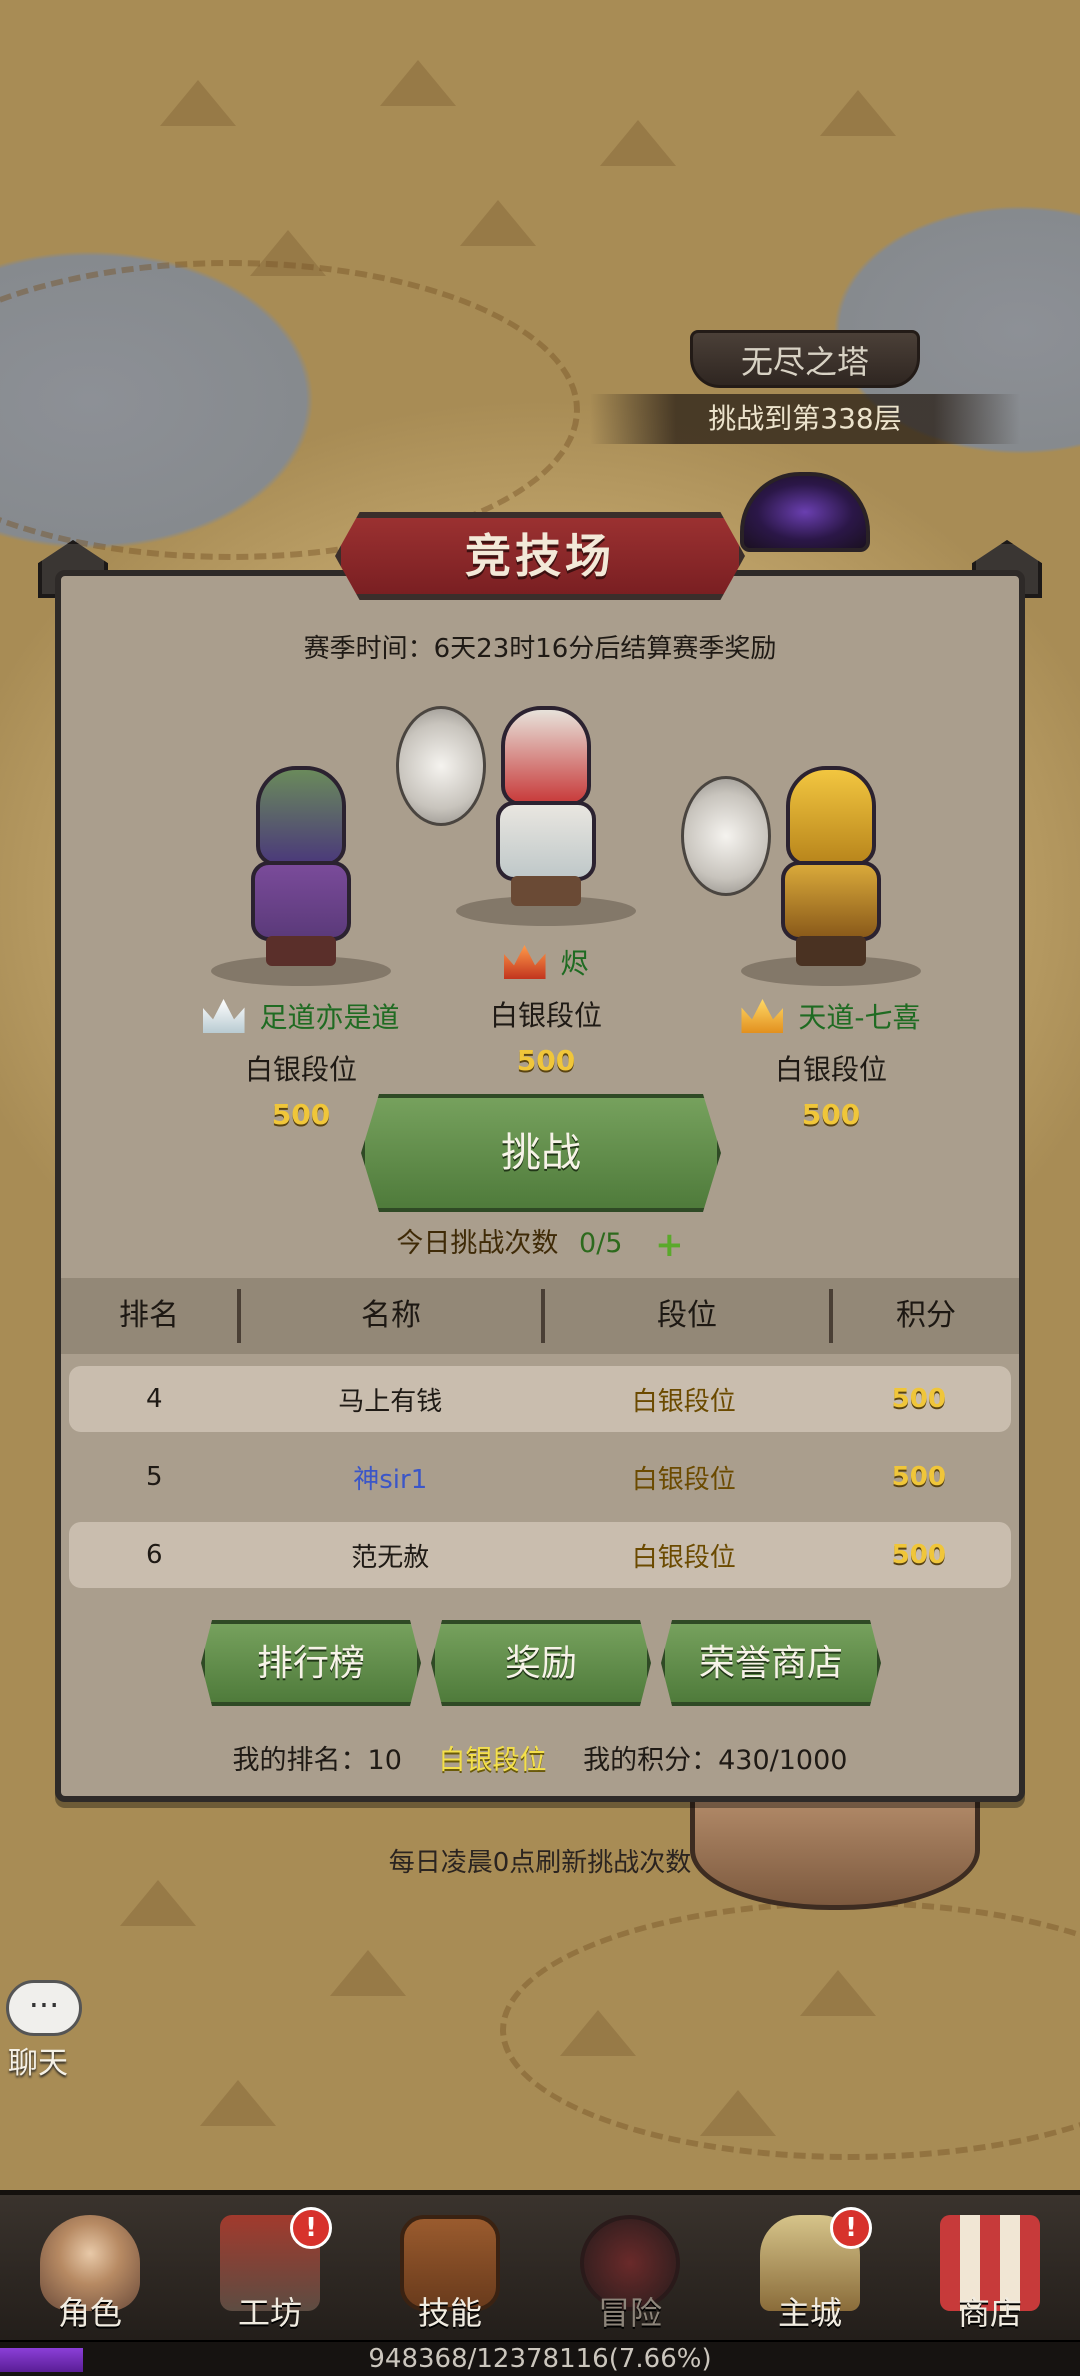  I want to click on tower-title: 无尽之塔, so click(805, 359).